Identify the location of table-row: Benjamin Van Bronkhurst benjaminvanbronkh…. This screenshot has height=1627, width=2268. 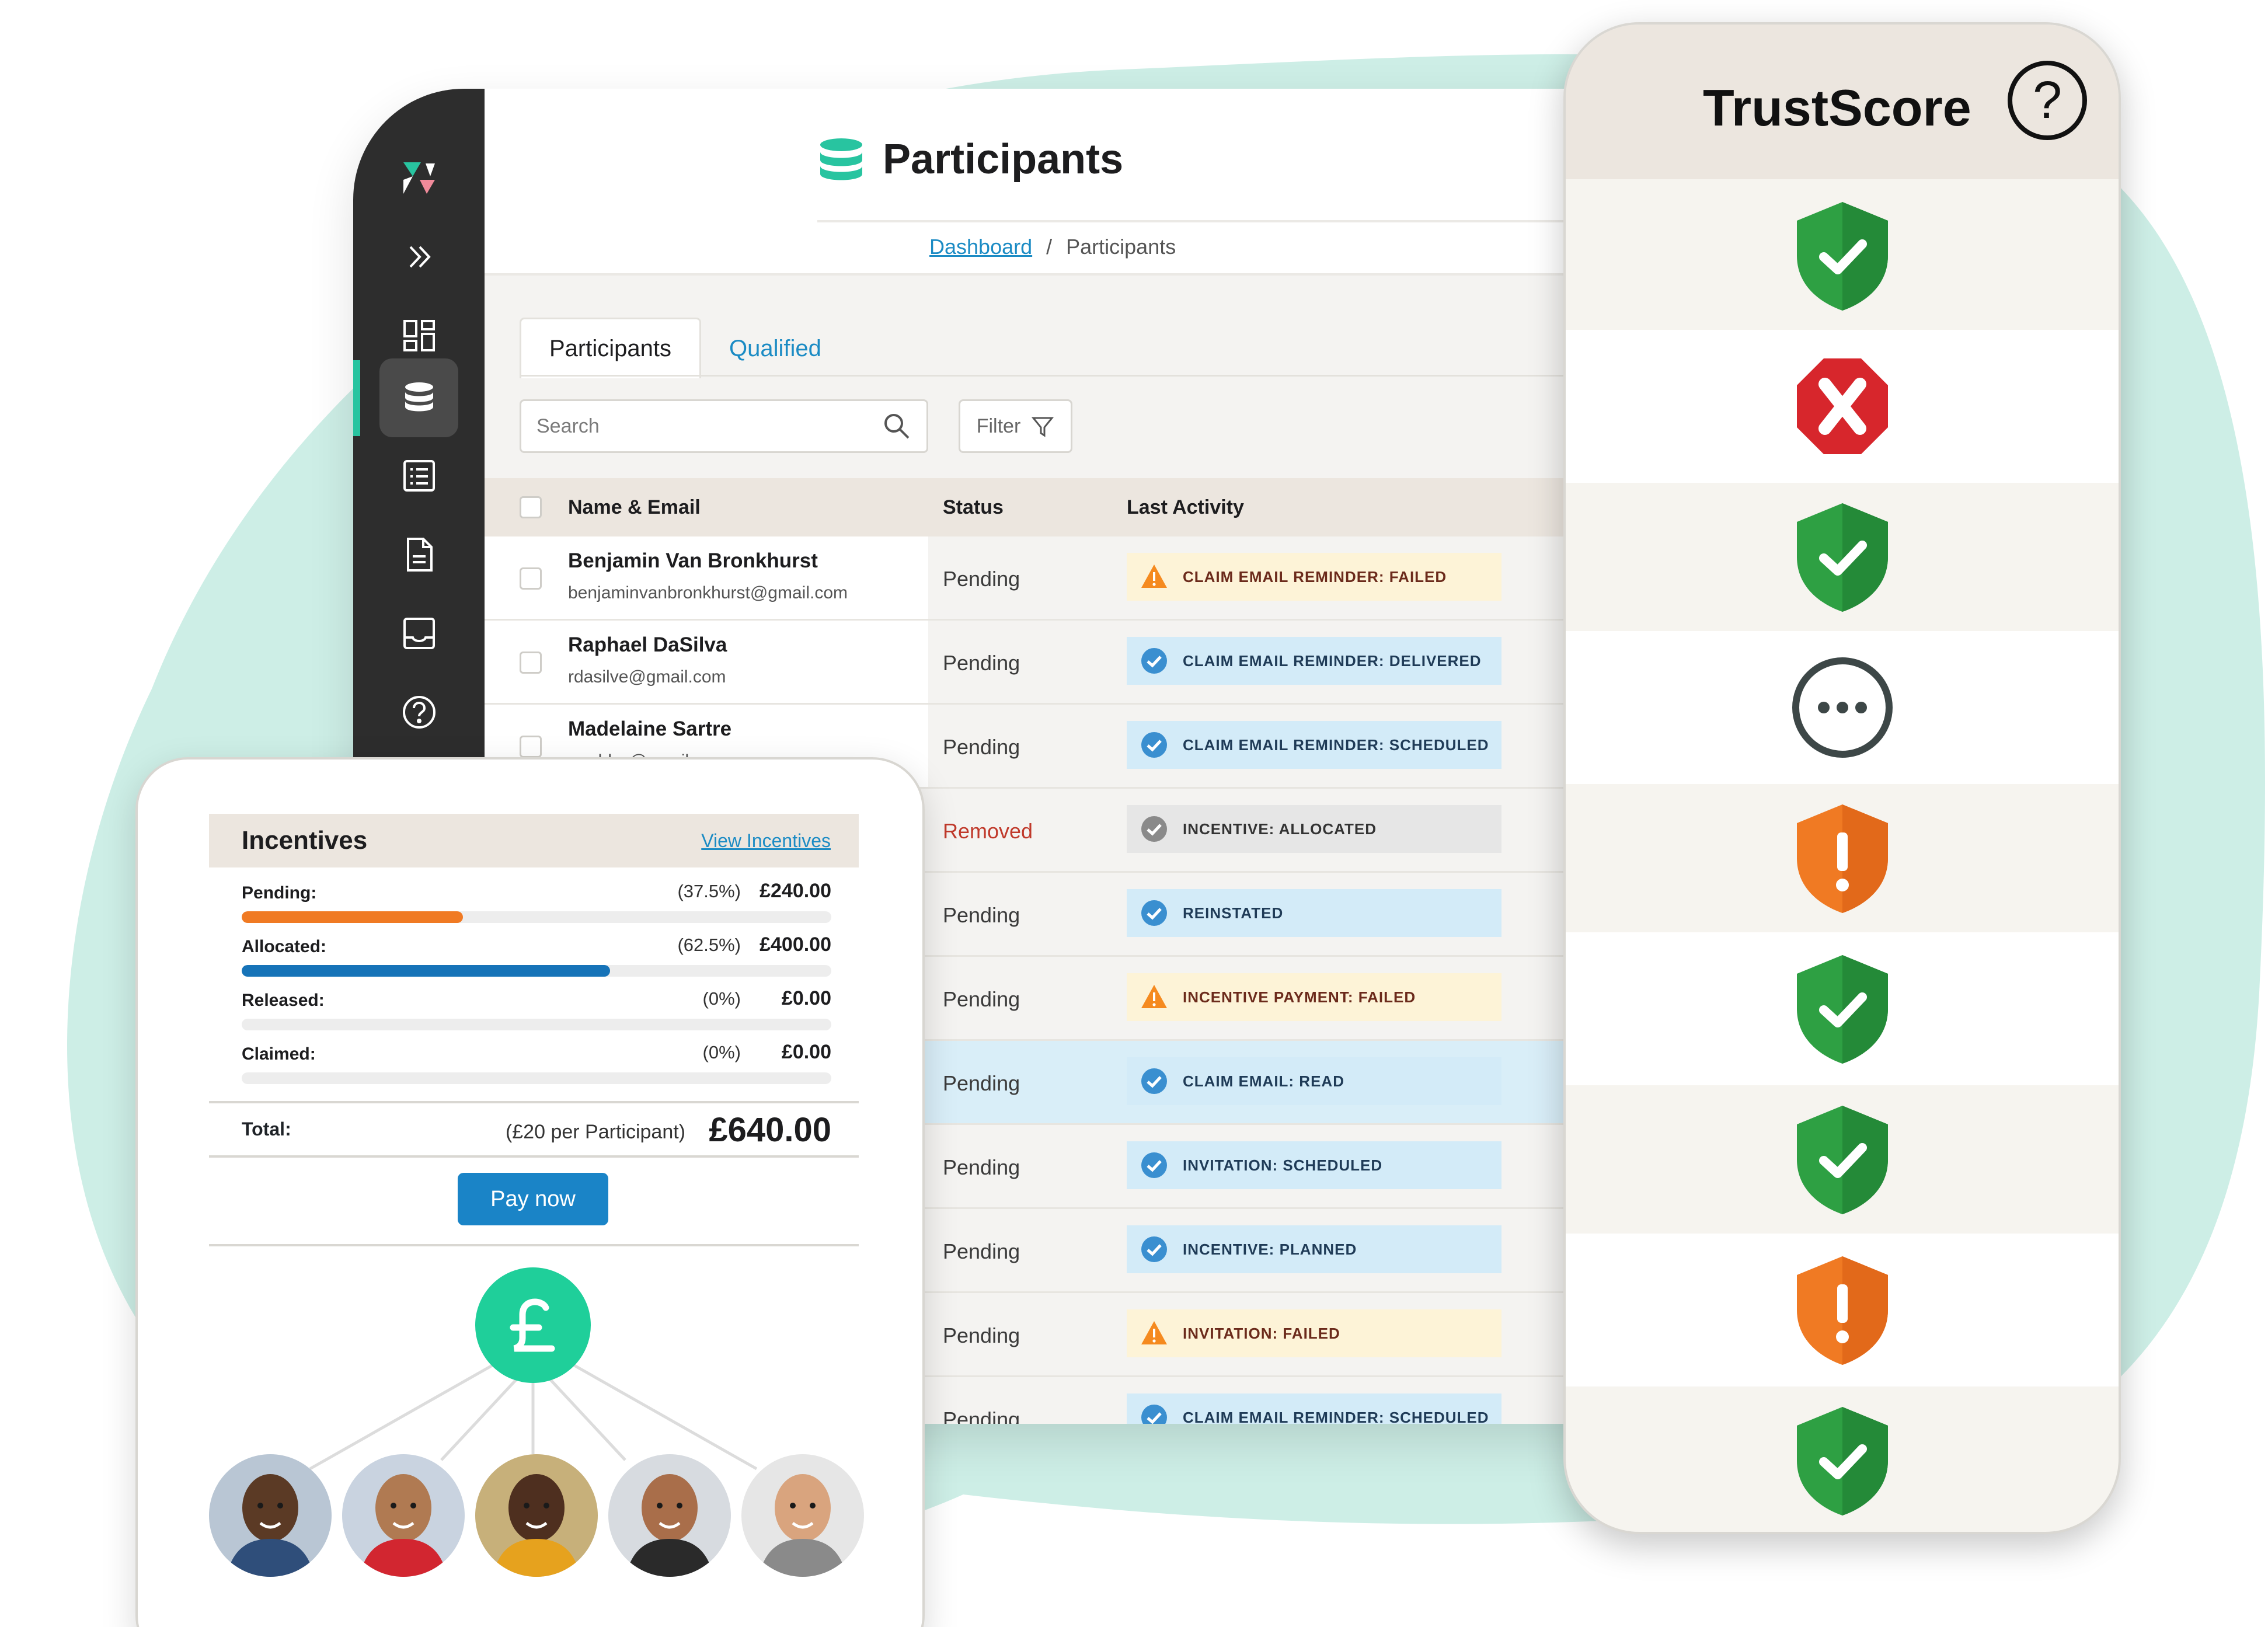
(1060, 578).